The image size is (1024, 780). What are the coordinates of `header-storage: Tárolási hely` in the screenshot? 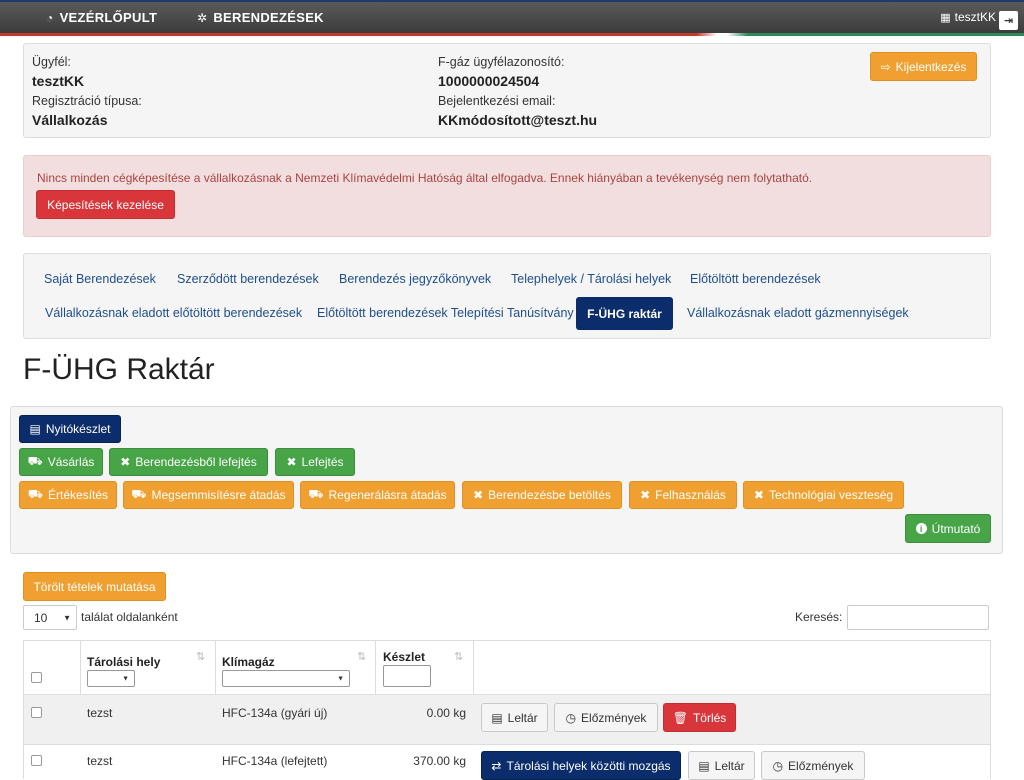 It's located at (123, 662).